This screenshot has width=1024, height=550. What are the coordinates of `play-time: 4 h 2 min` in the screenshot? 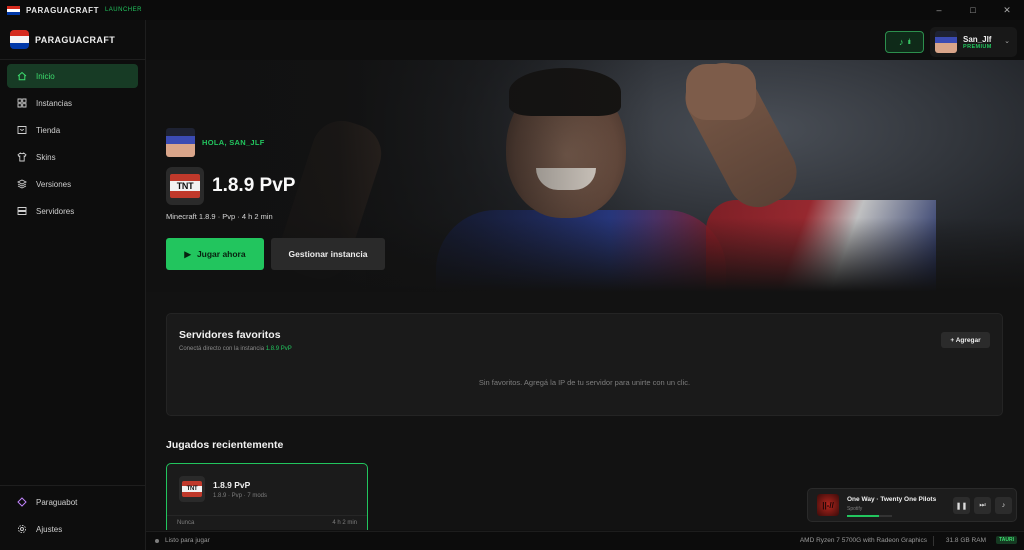 It's located at (344, 523).